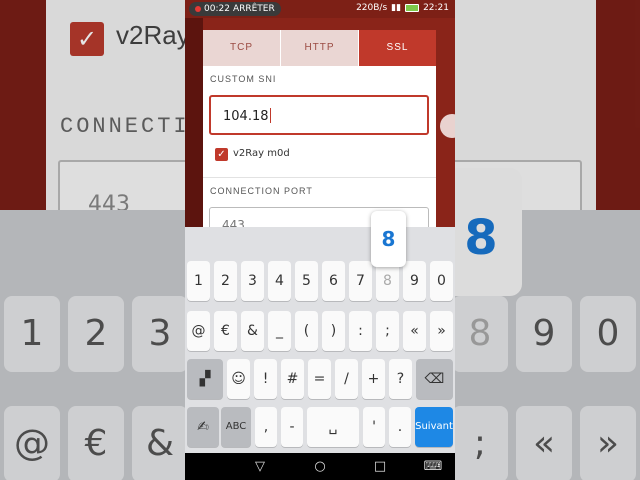 The image size is (640, 480). Describe the element at coordinates (252, 331) in the screenshot. I see `key-ampersand: &` at that location.